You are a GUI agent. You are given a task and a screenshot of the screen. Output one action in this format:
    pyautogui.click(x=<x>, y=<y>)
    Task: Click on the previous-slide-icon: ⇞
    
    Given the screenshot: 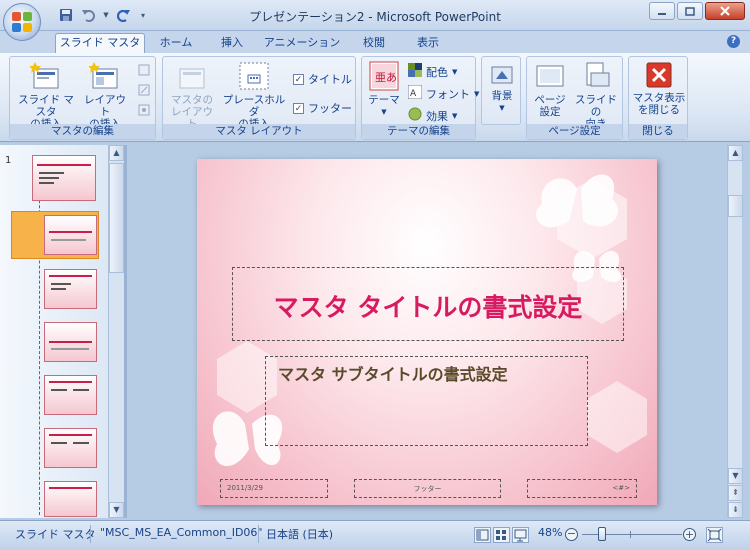 What is the action you would take?
    pyautogui.click(x=735, y=493)
    